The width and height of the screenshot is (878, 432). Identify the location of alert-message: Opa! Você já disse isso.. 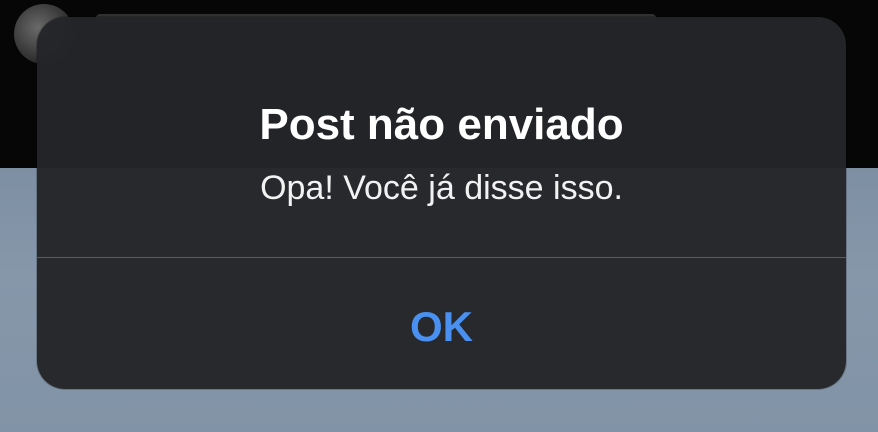
(441, 188).